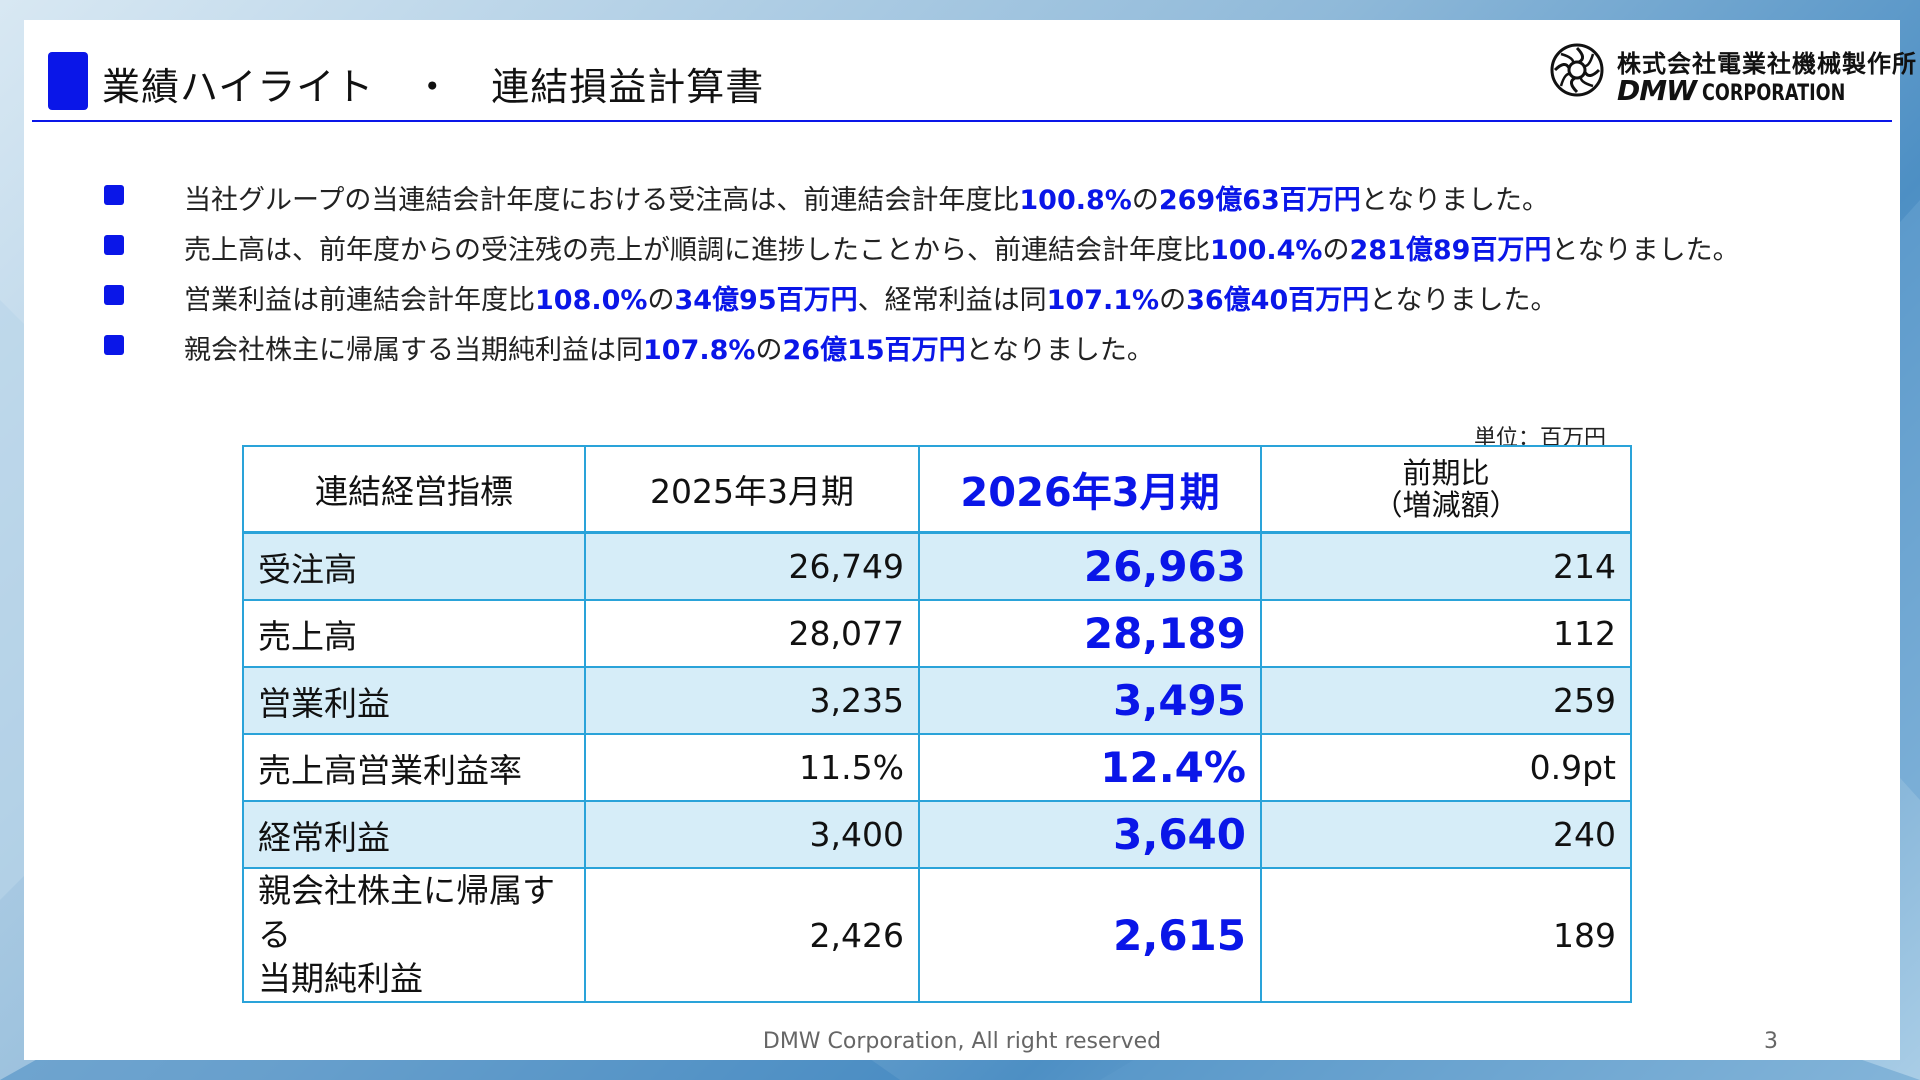 The height and width of the screenshot is (1080, 1920). I want to click on table-row: 経常利益 3,400 3,640 240, so click(937, 834).